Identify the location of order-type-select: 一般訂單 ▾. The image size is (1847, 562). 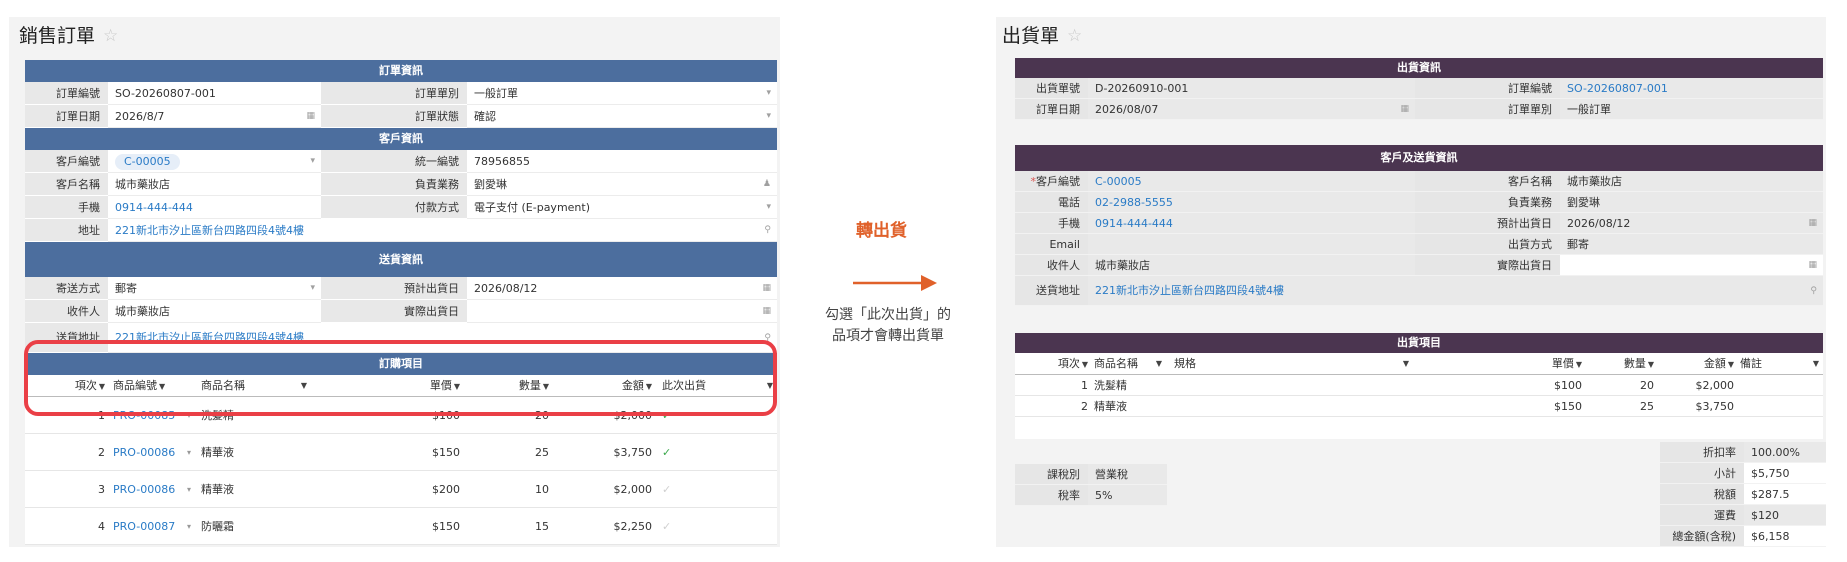
(622, 93).